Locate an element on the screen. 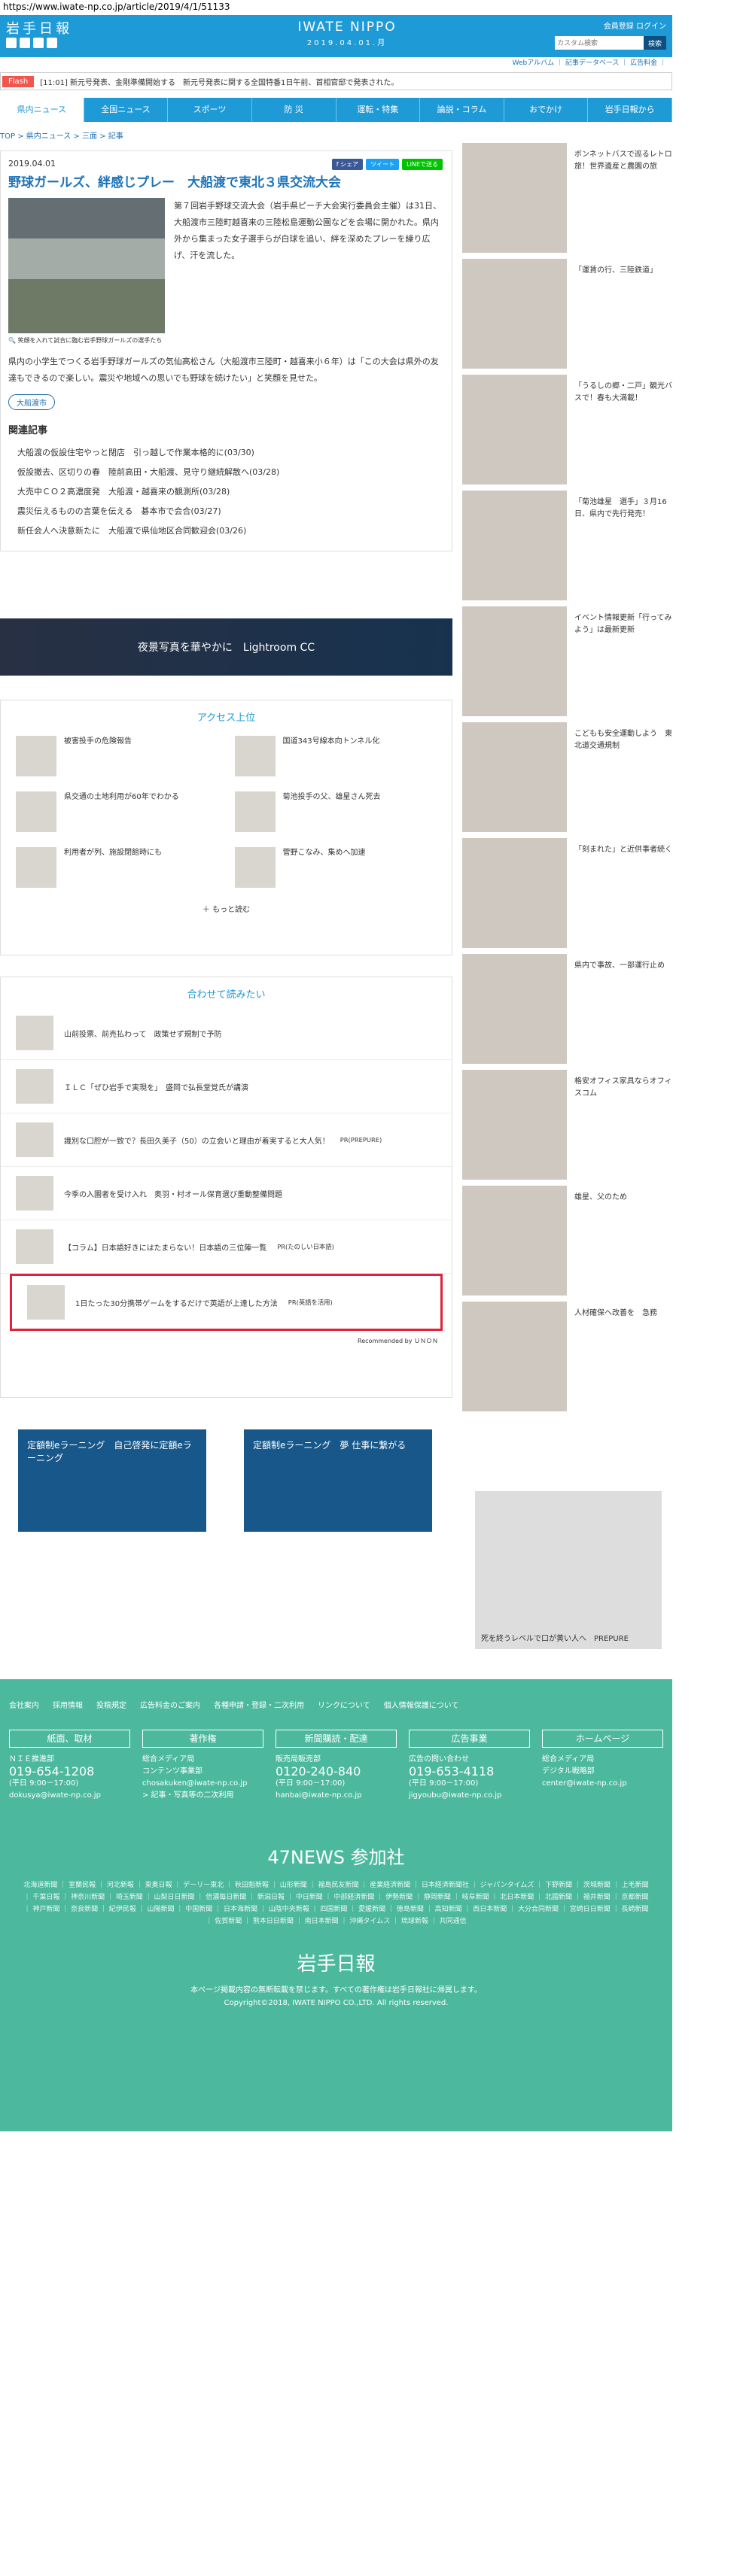 The image size is (740, 2576). search-button: 検索 is located at coordinates (655, 43).